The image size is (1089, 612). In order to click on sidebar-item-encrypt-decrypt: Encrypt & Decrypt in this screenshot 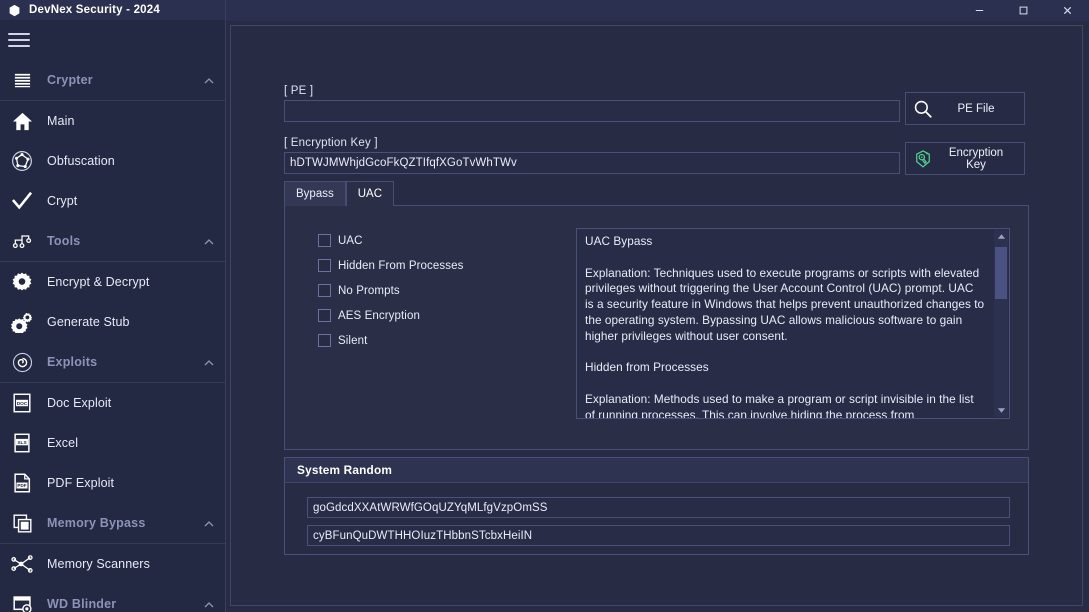, I will do `click(112, 282)`.